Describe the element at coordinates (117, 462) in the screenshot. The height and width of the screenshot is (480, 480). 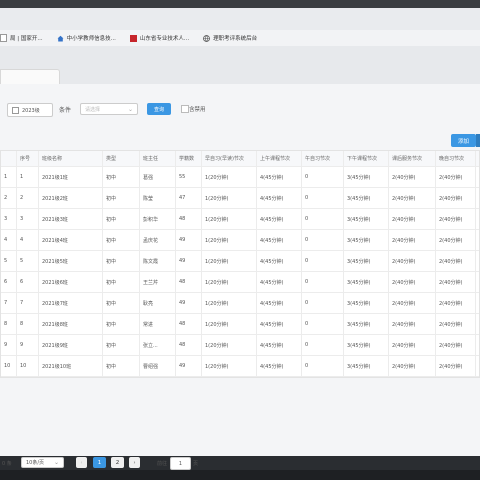
I see `page-2-button: 2` at that location.